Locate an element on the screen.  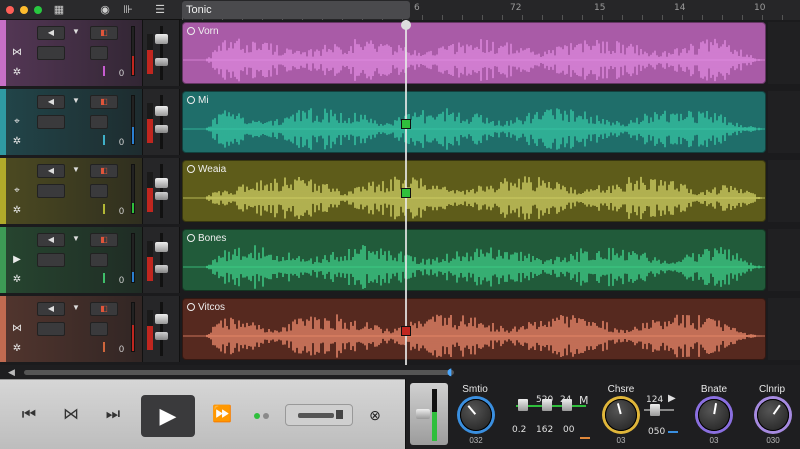
list-icon: ☰ is located at coordinates (160, 10).